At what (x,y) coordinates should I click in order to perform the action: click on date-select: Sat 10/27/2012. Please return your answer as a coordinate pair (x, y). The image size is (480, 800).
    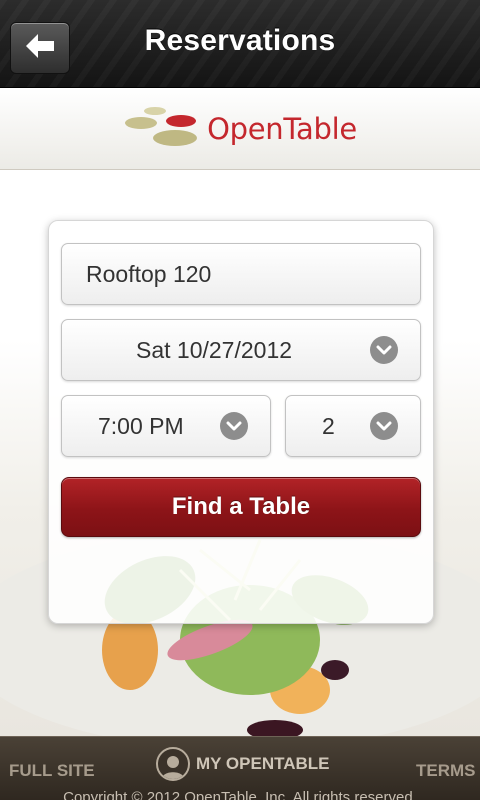
    Looking at the image, I should click on (241, 350).